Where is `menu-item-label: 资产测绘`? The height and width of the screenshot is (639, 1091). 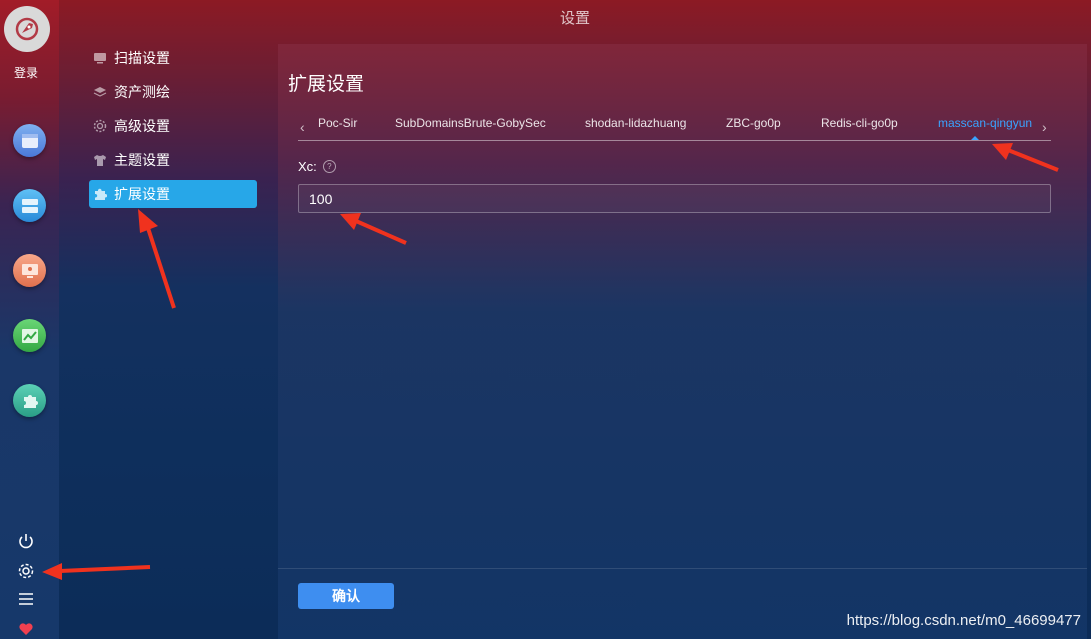 menu-item-label: 资产测绘 is located at coordinates (142, 92).